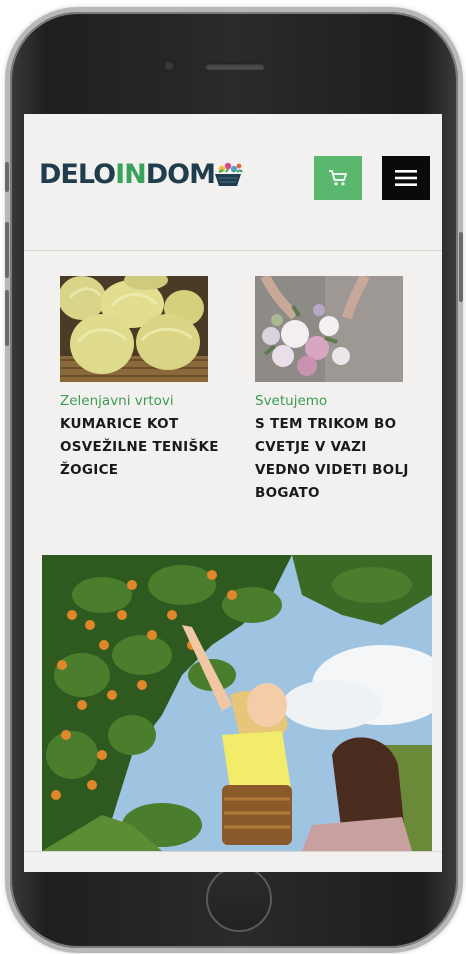 Image resolution: width=466 pixels, height=954 pixels. I want to click on menu-button, so click(406, 178).